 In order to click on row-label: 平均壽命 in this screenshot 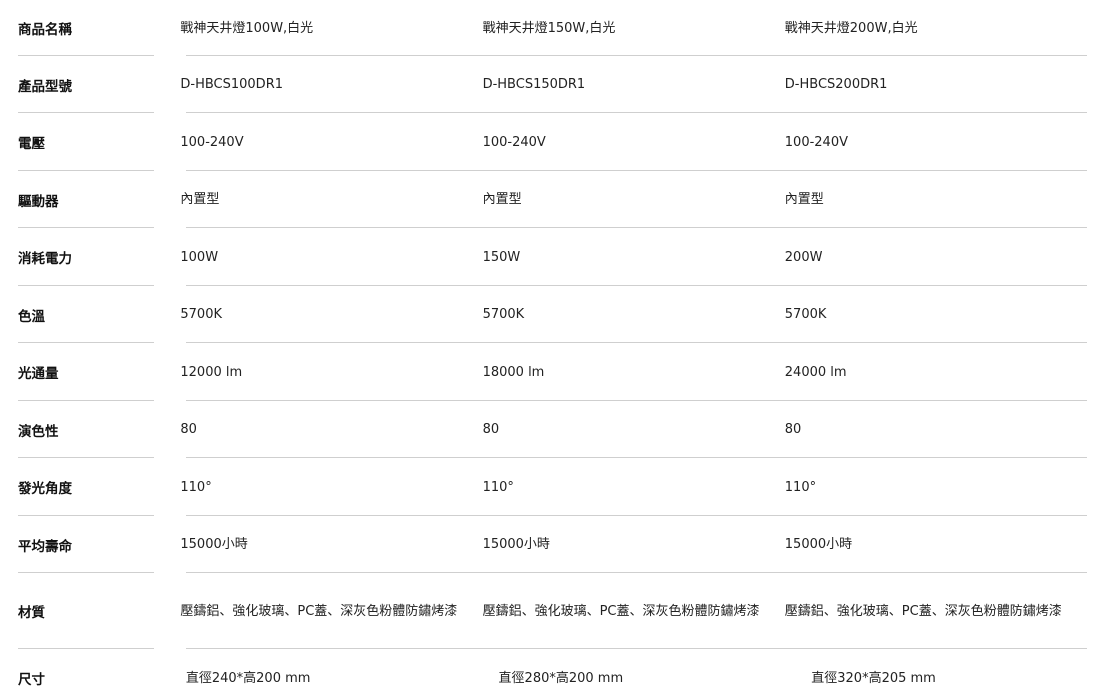, I will do `click(45, 546)`.